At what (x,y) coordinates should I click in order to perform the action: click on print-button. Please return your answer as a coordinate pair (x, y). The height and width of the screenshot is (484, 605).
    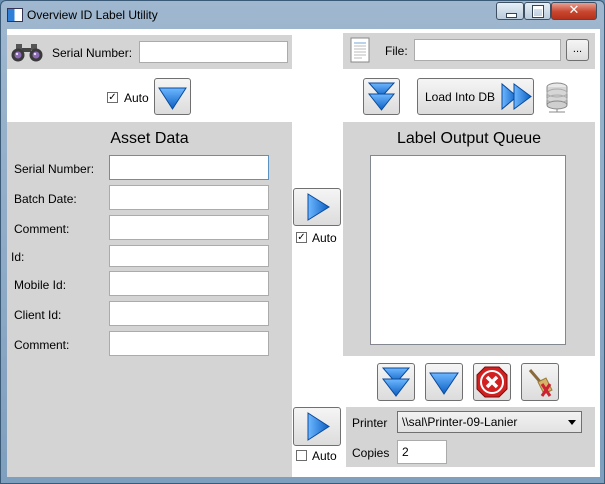
    Looking at the image, I should click on (317, 426).